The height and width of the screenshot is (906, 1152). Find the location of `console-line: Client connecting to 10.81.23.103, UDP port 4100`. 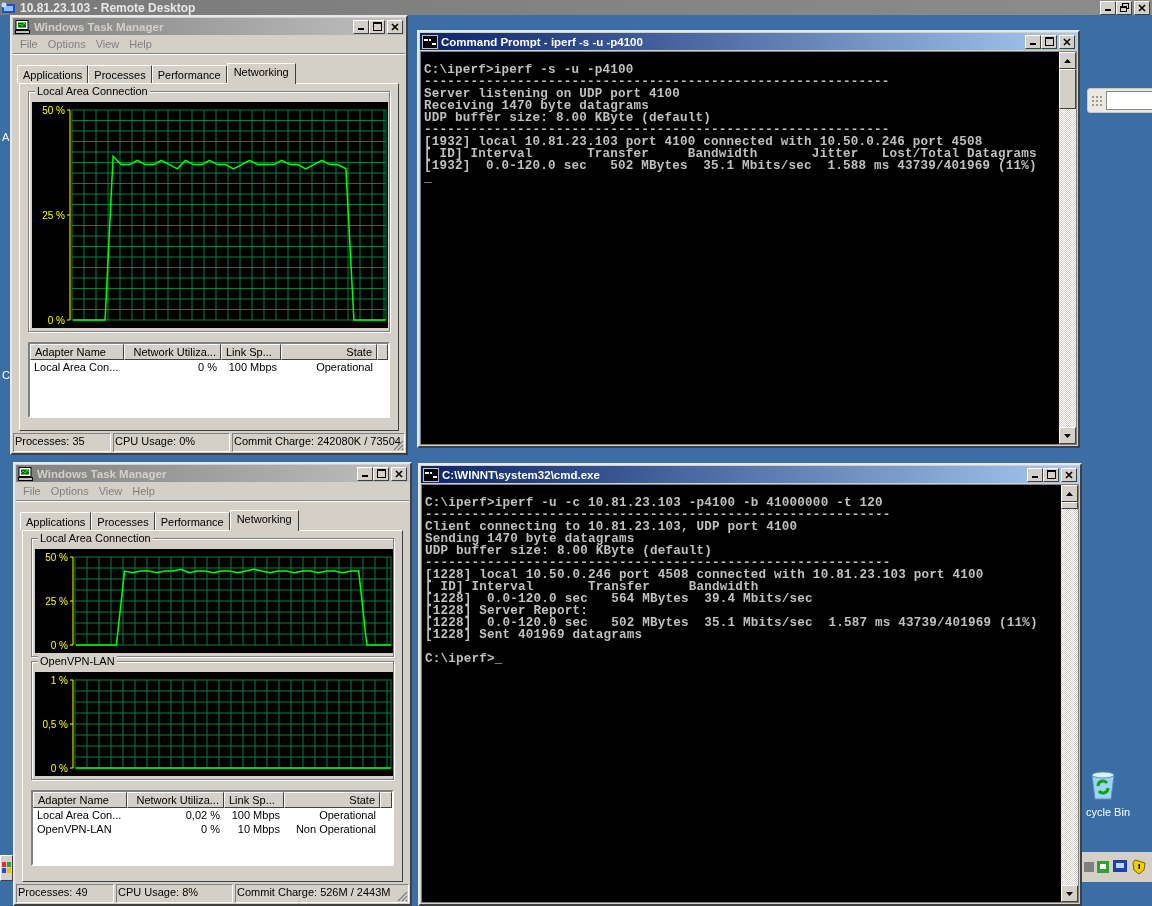

console-line: Client connecting to 10.81.23.103, UDP port 4100 is located at coordinates (611, 527).